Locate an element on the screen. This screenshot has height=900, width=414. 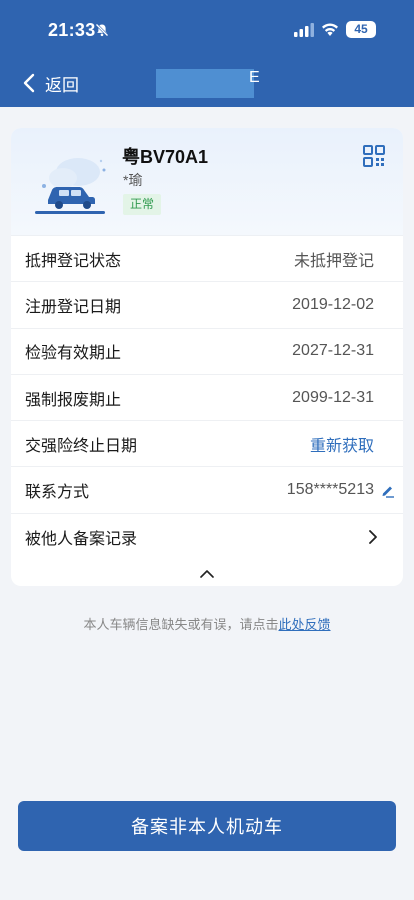
feedback-link: 此处反馈 is located at coordinates (305, 624).